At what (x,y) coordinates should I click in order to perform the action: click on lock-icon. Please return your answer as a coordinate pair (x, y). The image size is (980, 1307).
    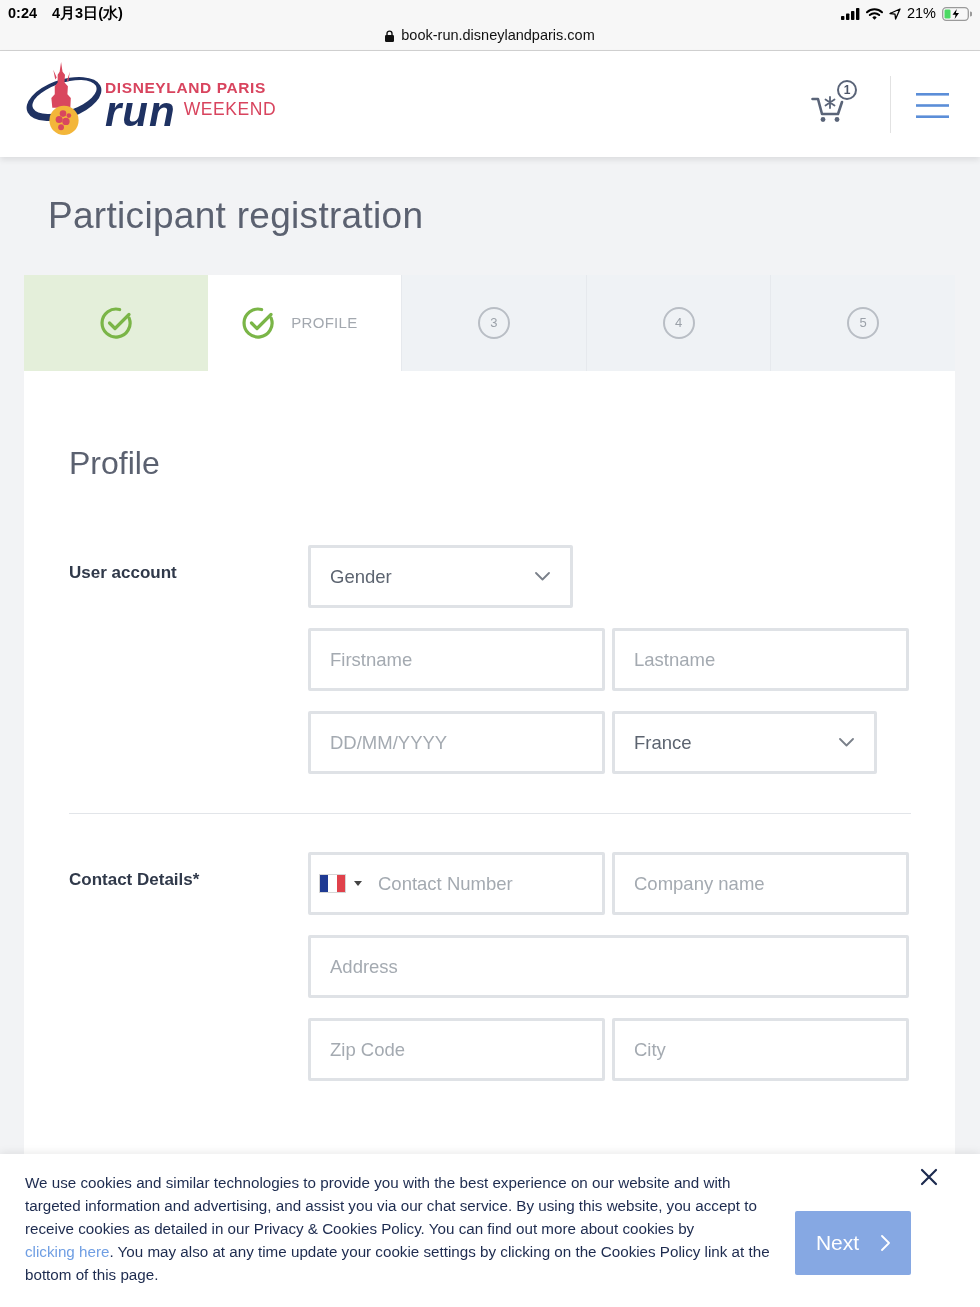
    Looking at the image, I should click on (390, 36).